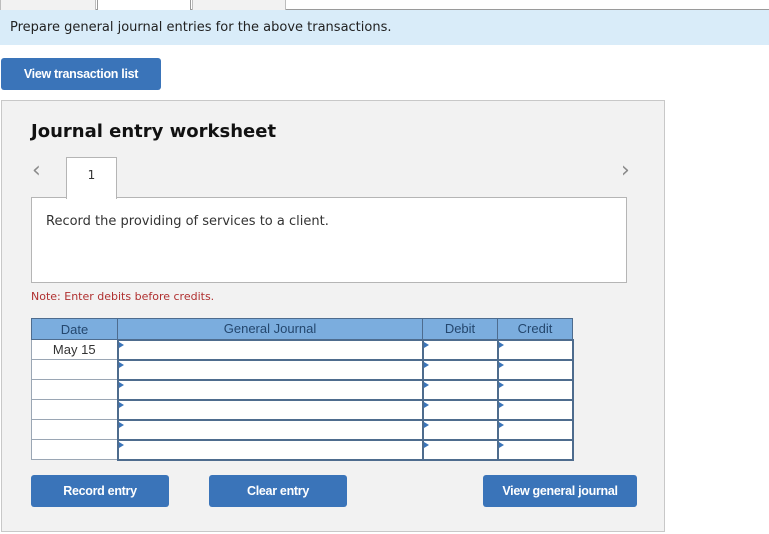 The image size is (769, 534). Describe the element at coordinates (384, 5) in the screenshot. I see `top-tab-strip` at that location.